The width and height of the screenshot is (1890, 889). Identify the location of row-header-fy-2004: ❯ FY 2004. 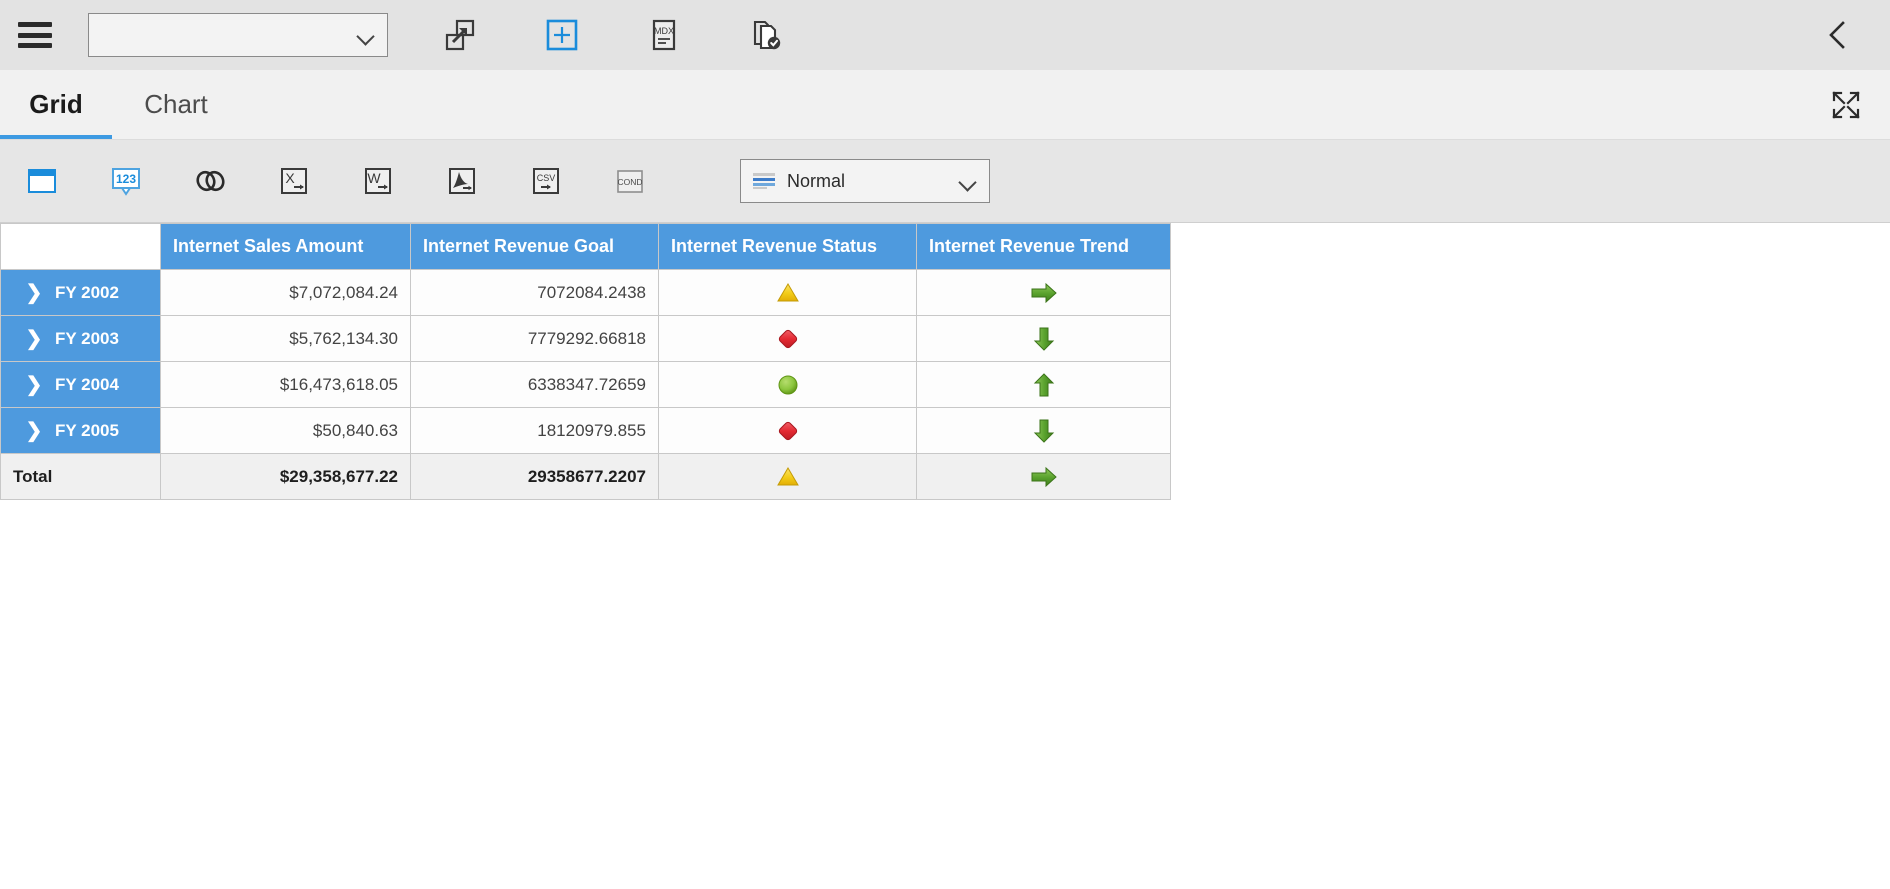
(80, 384).